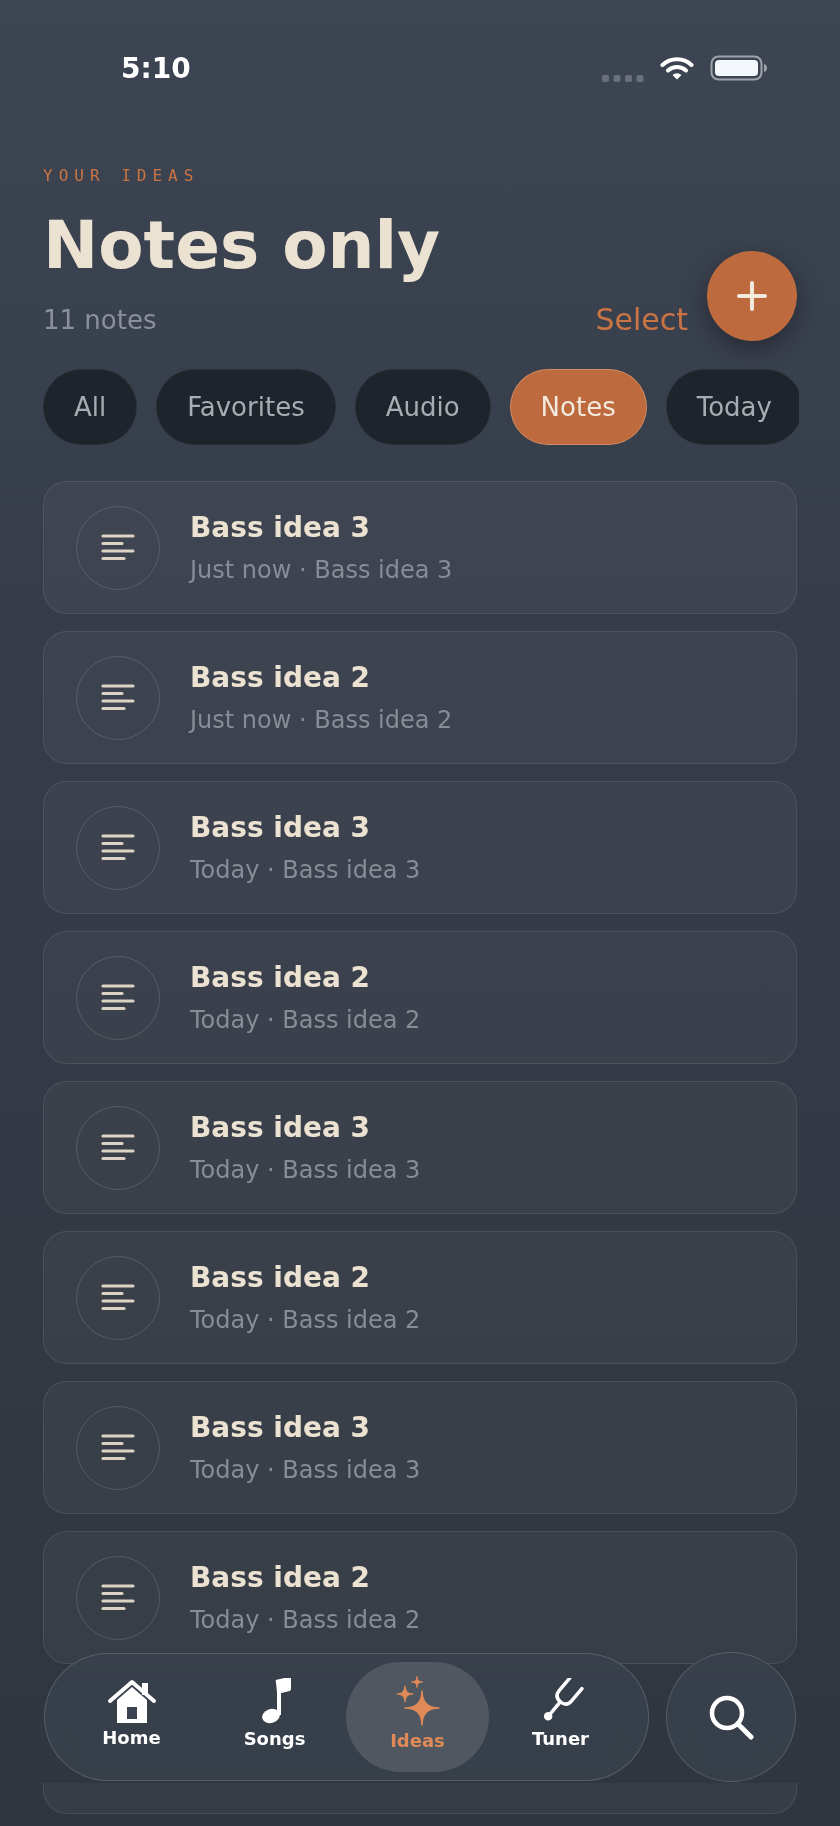 The image size is (840, 1826). I want to click on search-icon, so click(731, 1717).